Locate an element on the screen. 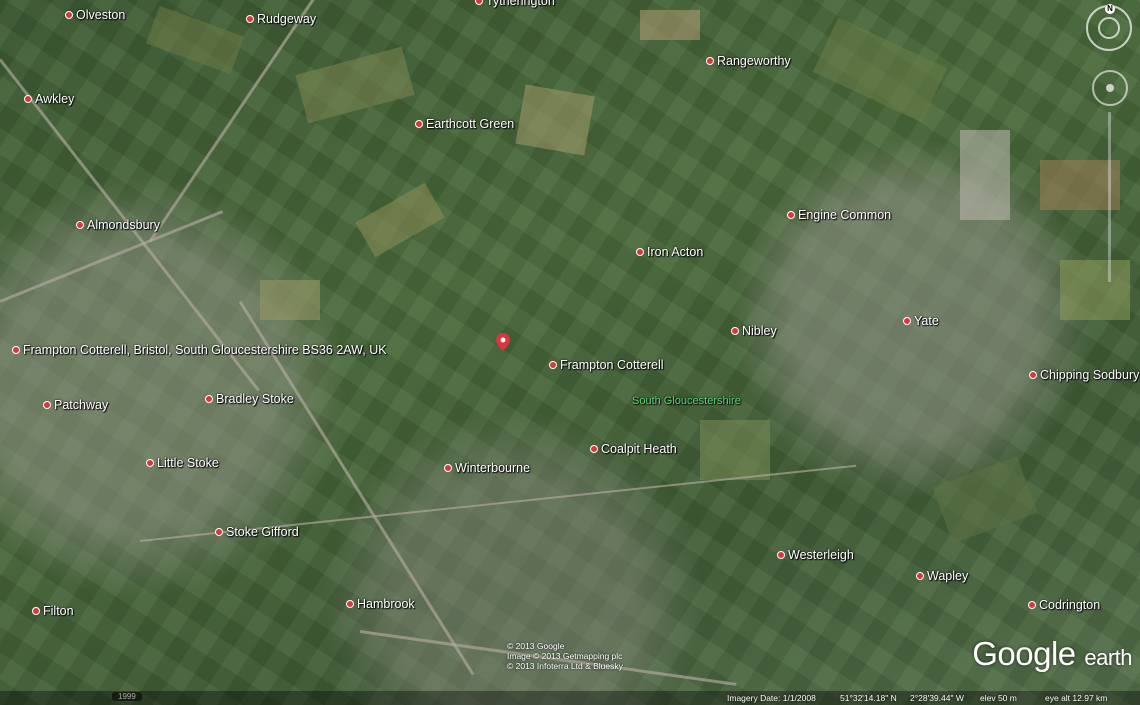 The width and height of the screenshot is (1140, 705). place-name: Earthcott Green is located at coordinates (470, 124).